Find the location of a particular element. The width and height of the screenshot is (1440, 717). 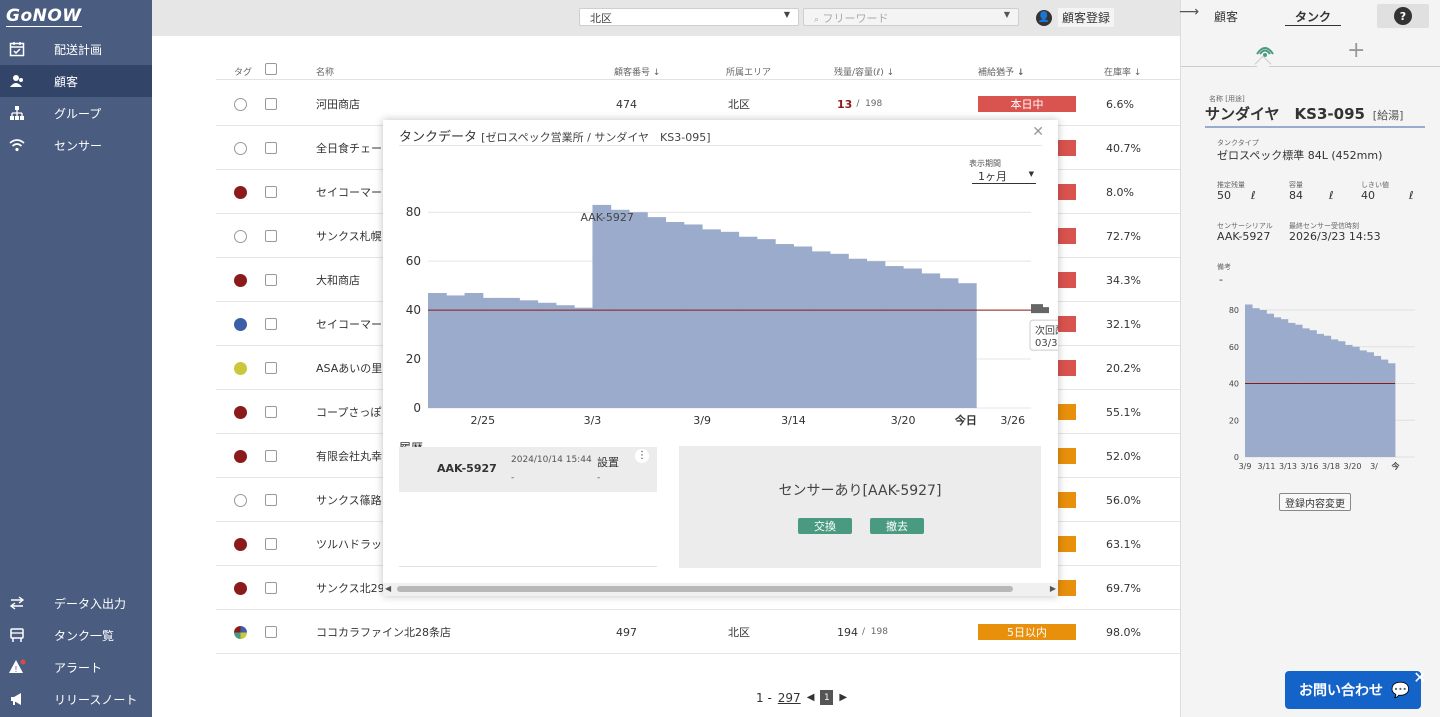

customer-name: コープさっぽ is located at coordinates (348, 412).